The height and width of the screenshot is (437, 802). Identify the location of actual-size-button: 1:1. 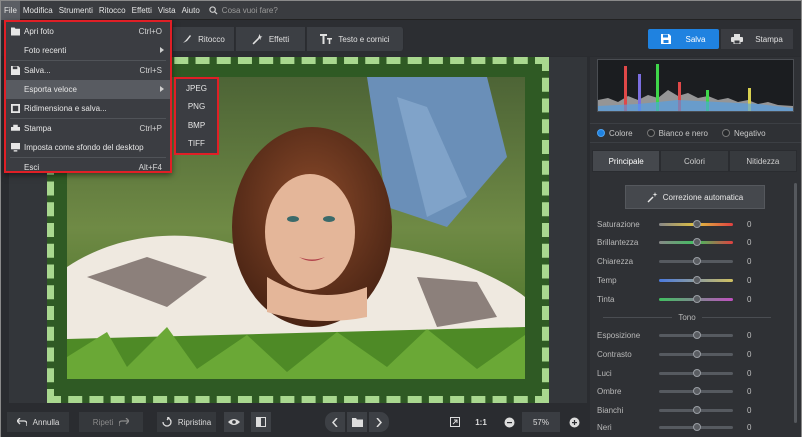
(481, 422).